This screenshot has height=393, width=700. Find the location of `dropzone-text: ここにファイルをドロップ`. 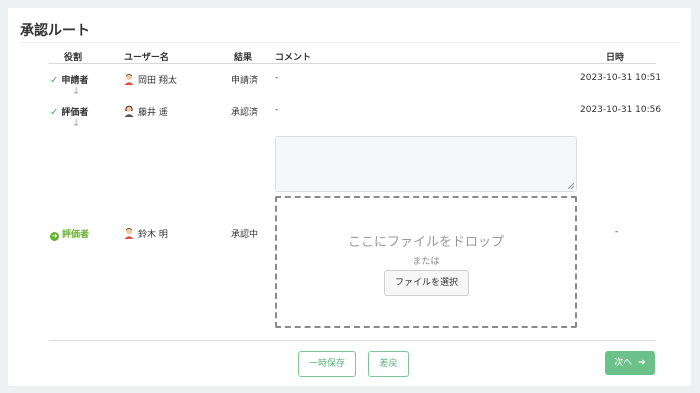

dropzone-text: ここにファイルをドロップ is located at coordinates (425, 242).